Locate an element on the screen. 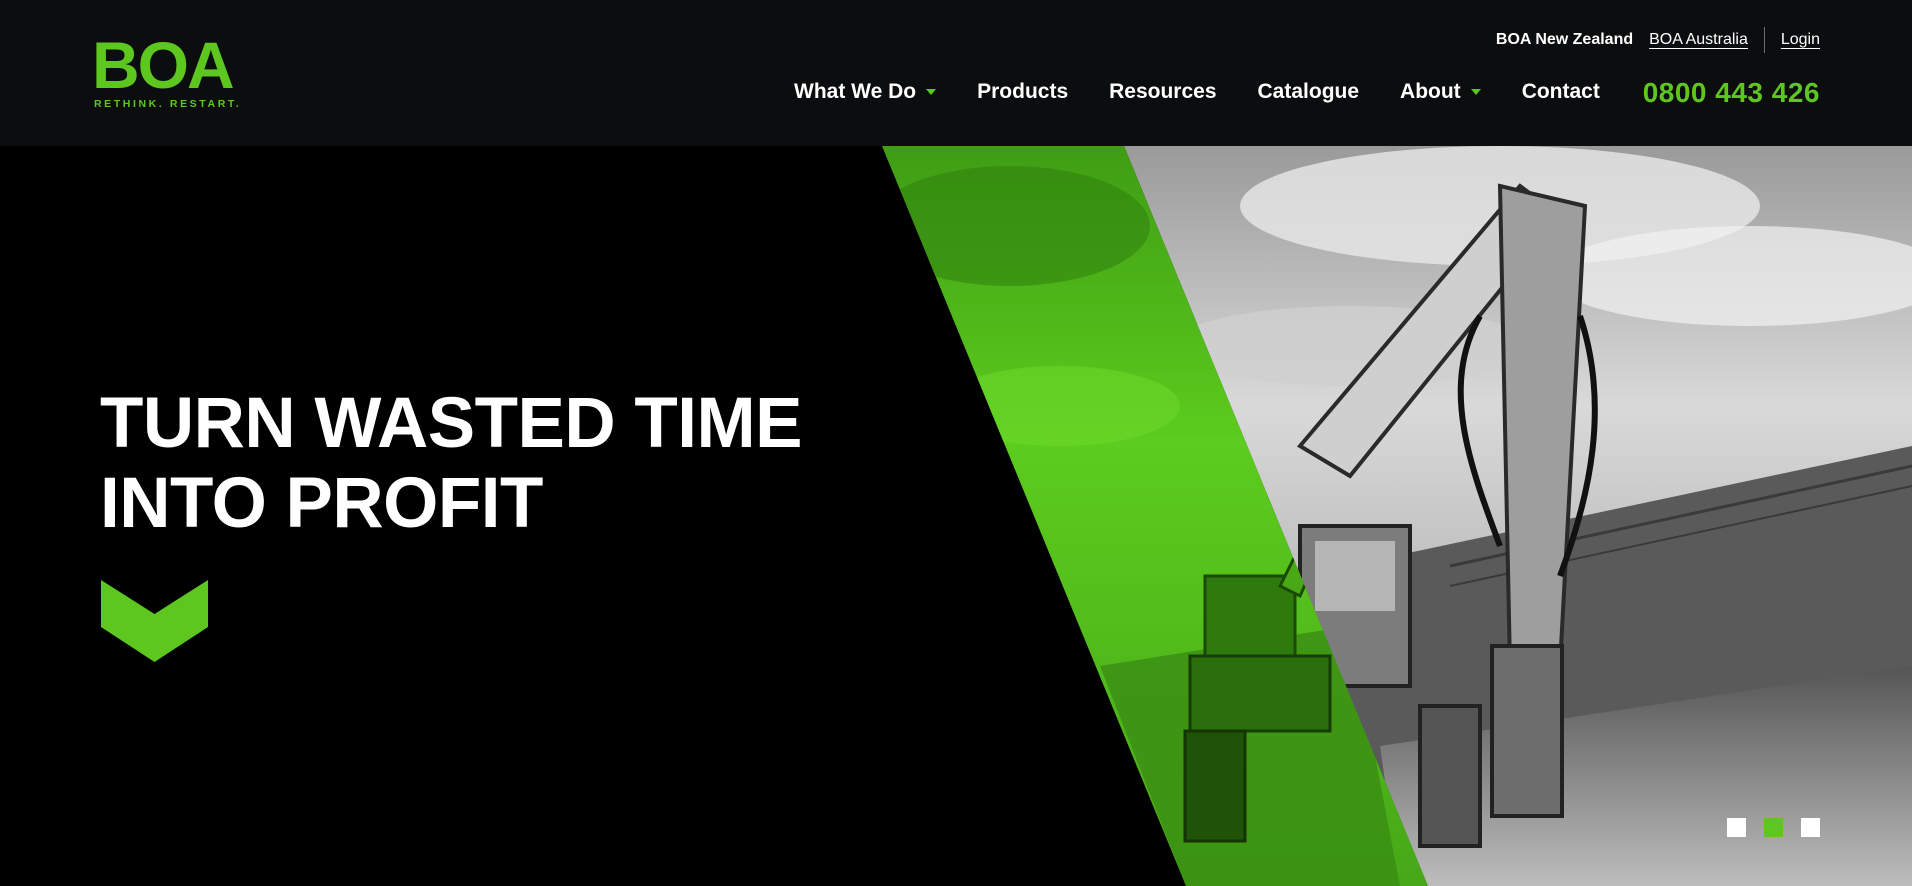 Image resolution: width=1912 pixels, height=886 pixels. topbar-divider is located at coordinates (1764, 40).